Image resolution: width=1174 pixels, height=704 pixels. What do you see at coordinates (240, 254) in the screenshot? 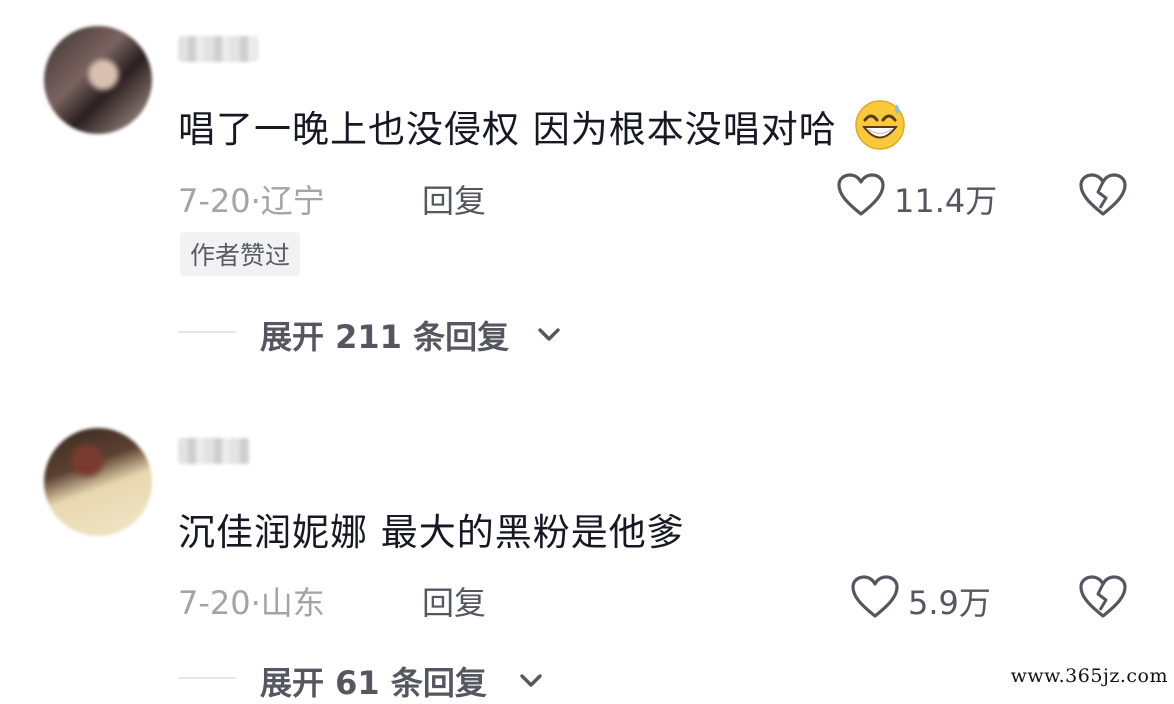
I see `author-liked-badge: 作者赞过` at bounding box center [240, 254].